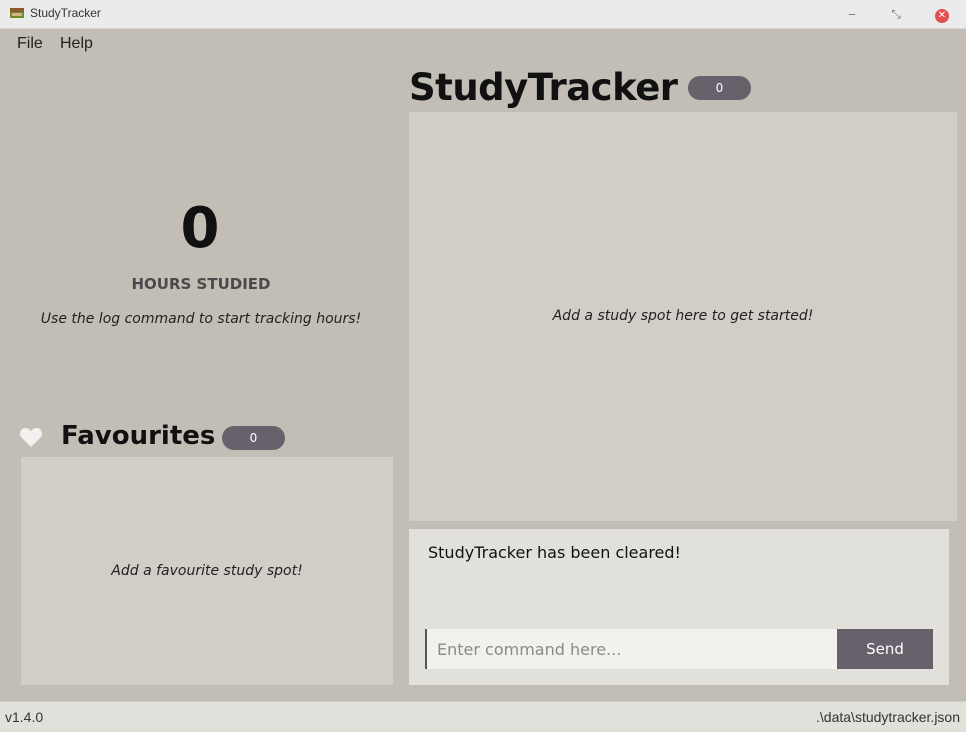 Image resolution: width=966 pixels, height=732 pixels. Describe the element at coordinates (679, 607) in the screenshot. I see `result-display: StudyTracker has been cleared! Send` at that location.